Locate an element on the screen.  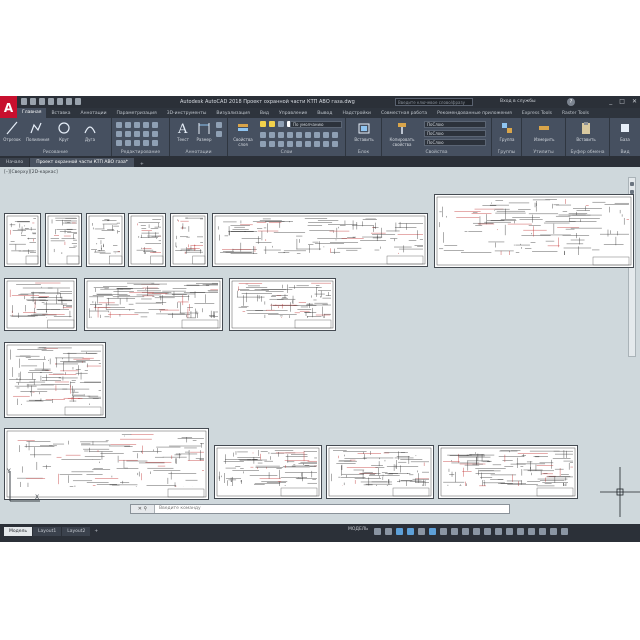
rotate-icon is located at coordinates (128, 125).